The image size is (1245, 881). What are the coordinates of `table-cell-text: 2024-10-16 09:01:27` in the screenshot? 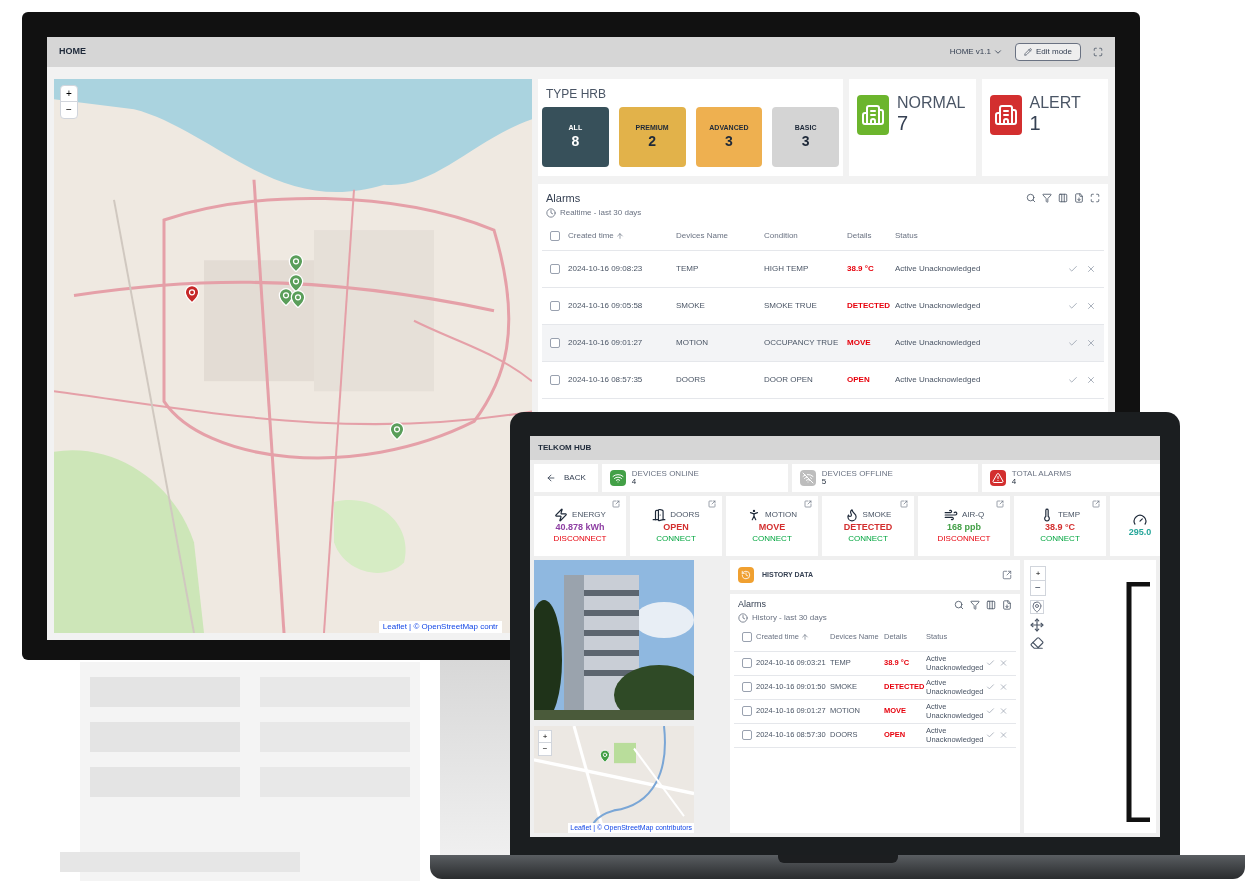 It's located at (606, 342).